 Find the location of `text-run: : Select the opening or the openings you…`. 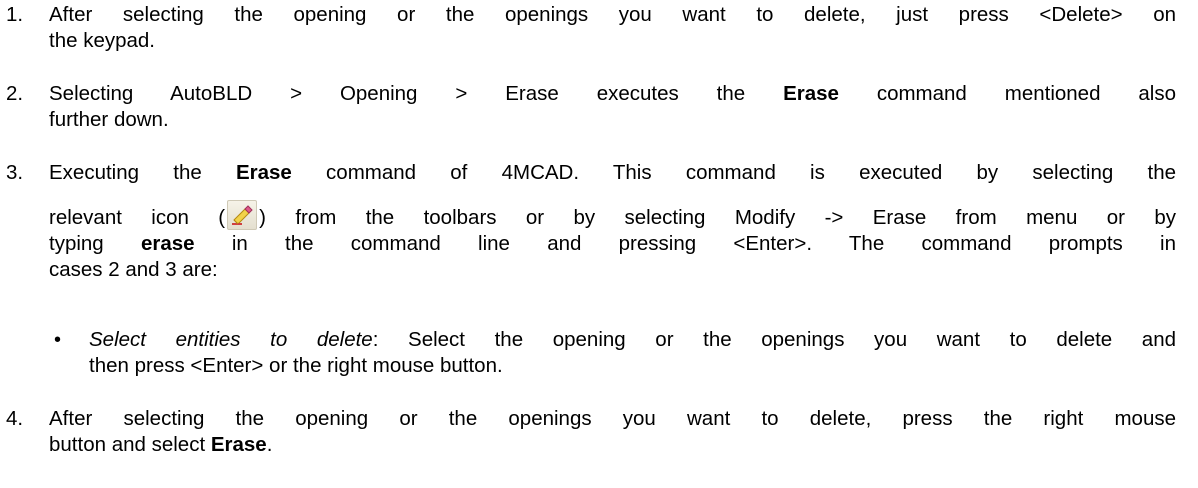

text-run: : Select the opening or the openings you… is located at coordinates (774, 339).